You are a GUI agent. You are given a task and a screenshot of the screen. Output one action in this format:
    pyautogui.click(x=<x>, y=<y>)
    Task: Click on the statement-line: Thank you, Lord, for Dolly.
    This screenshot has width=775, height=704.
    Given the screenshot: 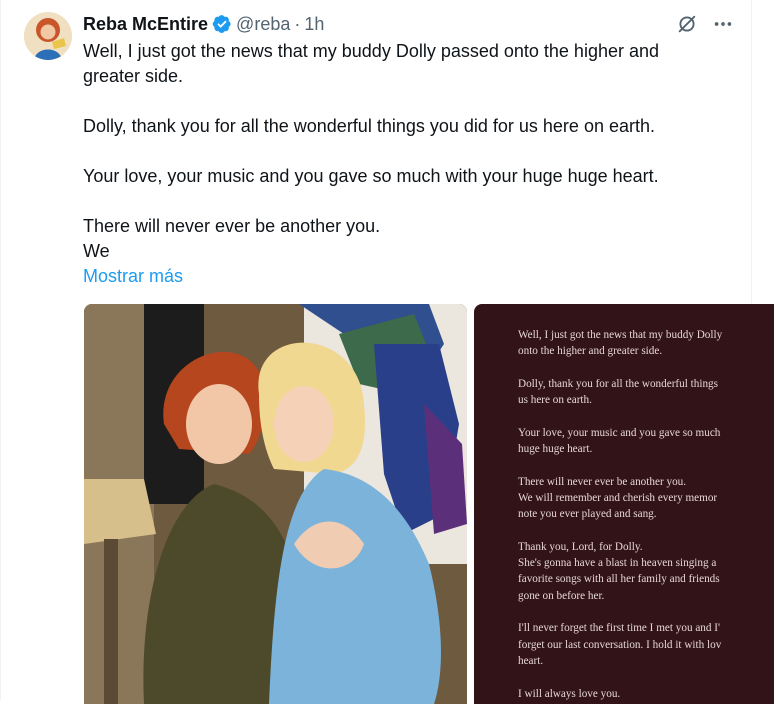 What is the action you would take?
    pyautogui.click(x=580, y=546)
    